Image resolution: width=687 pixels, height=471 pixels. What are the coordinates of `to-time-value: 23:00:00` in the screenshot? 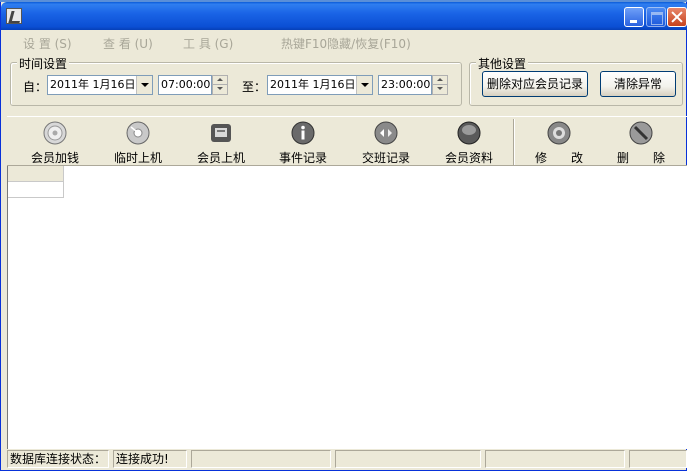 It's located at (406, 84).